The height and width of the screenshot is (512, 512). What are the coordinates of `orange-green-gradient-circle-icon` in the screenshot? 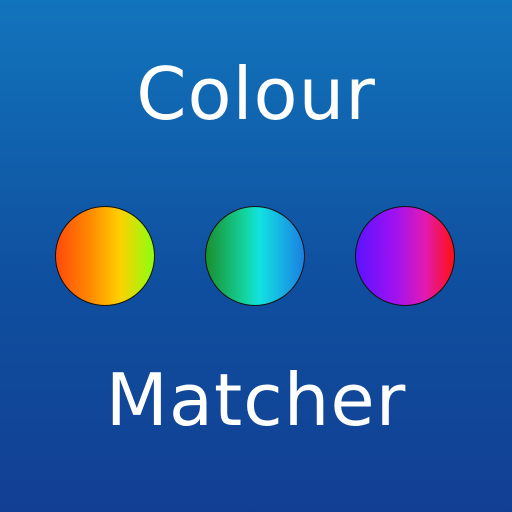 It's located at (105, 256).